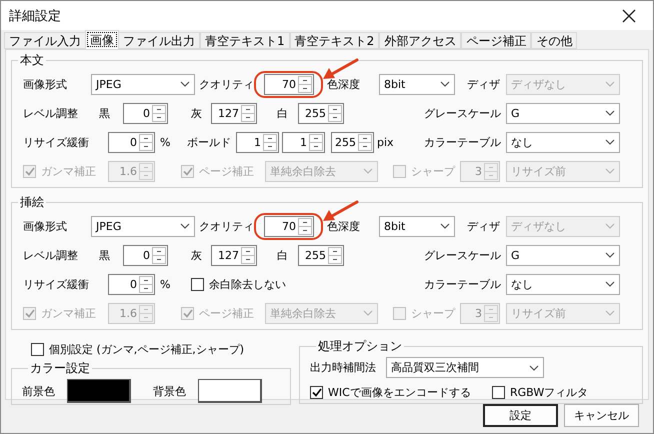  I want to click on field-label: 背景色, so click(169, 391).